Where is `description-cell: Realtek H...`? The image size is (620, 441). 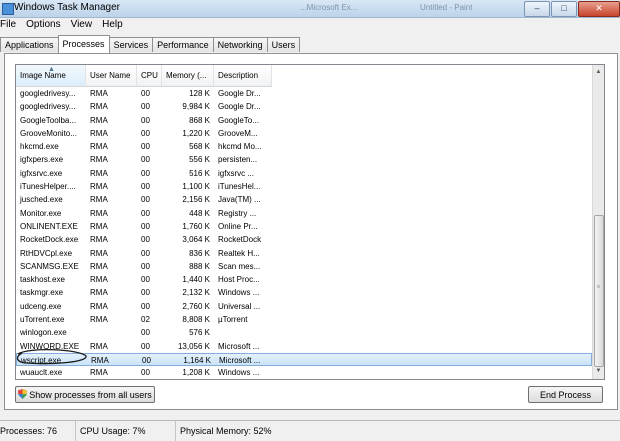
description-cell: Realtek H... is located at coordinates (239, 253).